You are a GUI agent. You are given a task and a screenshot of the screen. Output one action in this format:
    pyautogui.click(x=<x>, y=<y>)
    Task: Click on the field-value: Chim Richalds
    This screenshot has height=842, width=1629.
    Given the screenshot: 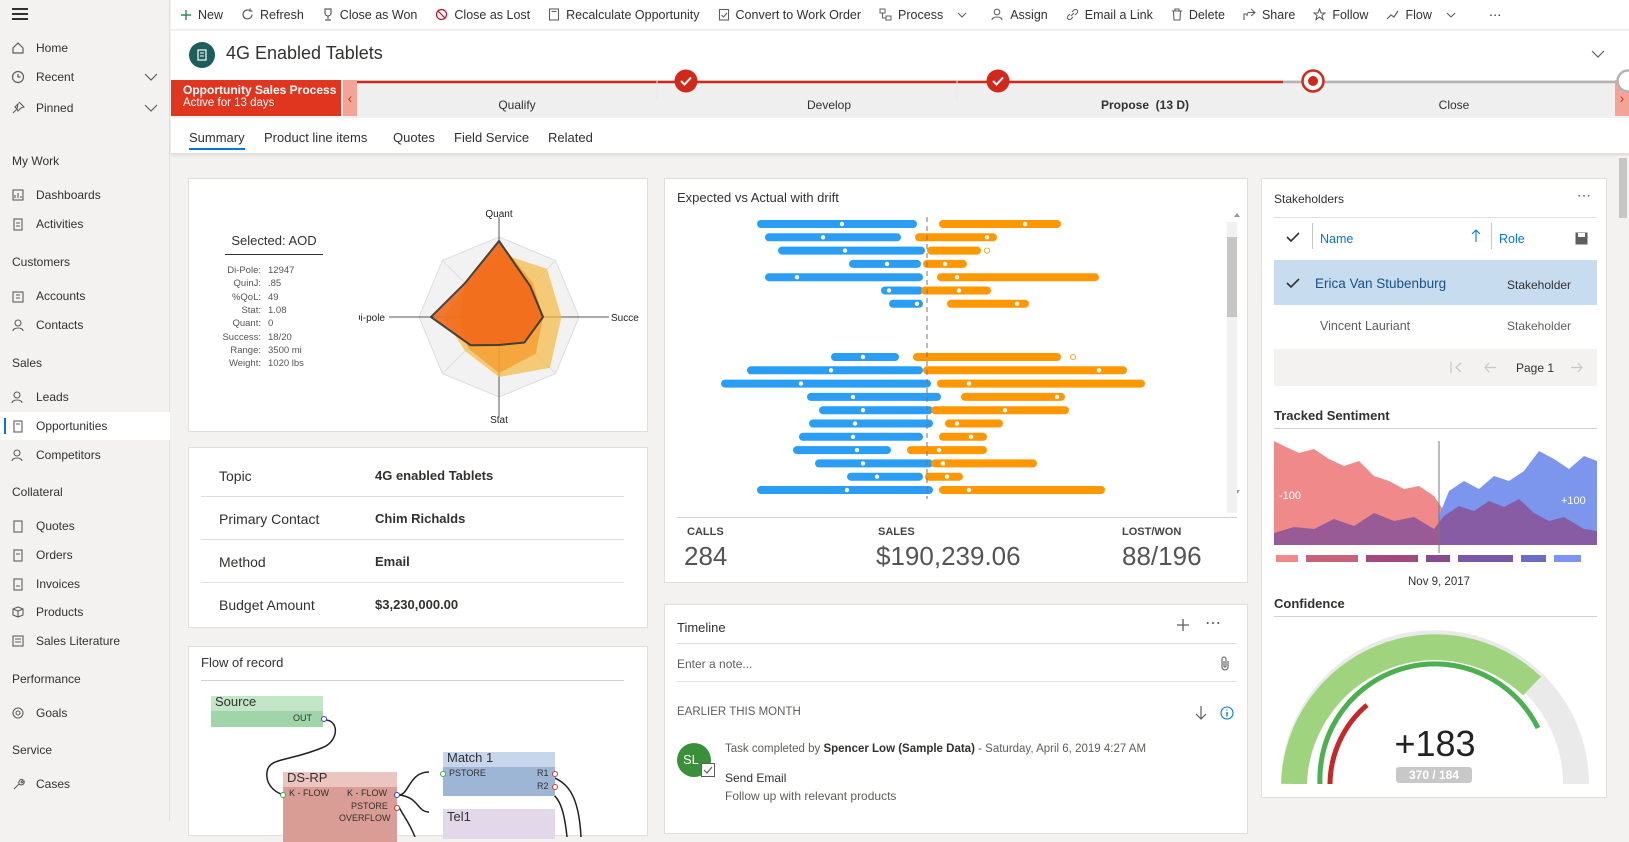 What is the action you would take?
    pyautogui.click(x=420, y=518)
    